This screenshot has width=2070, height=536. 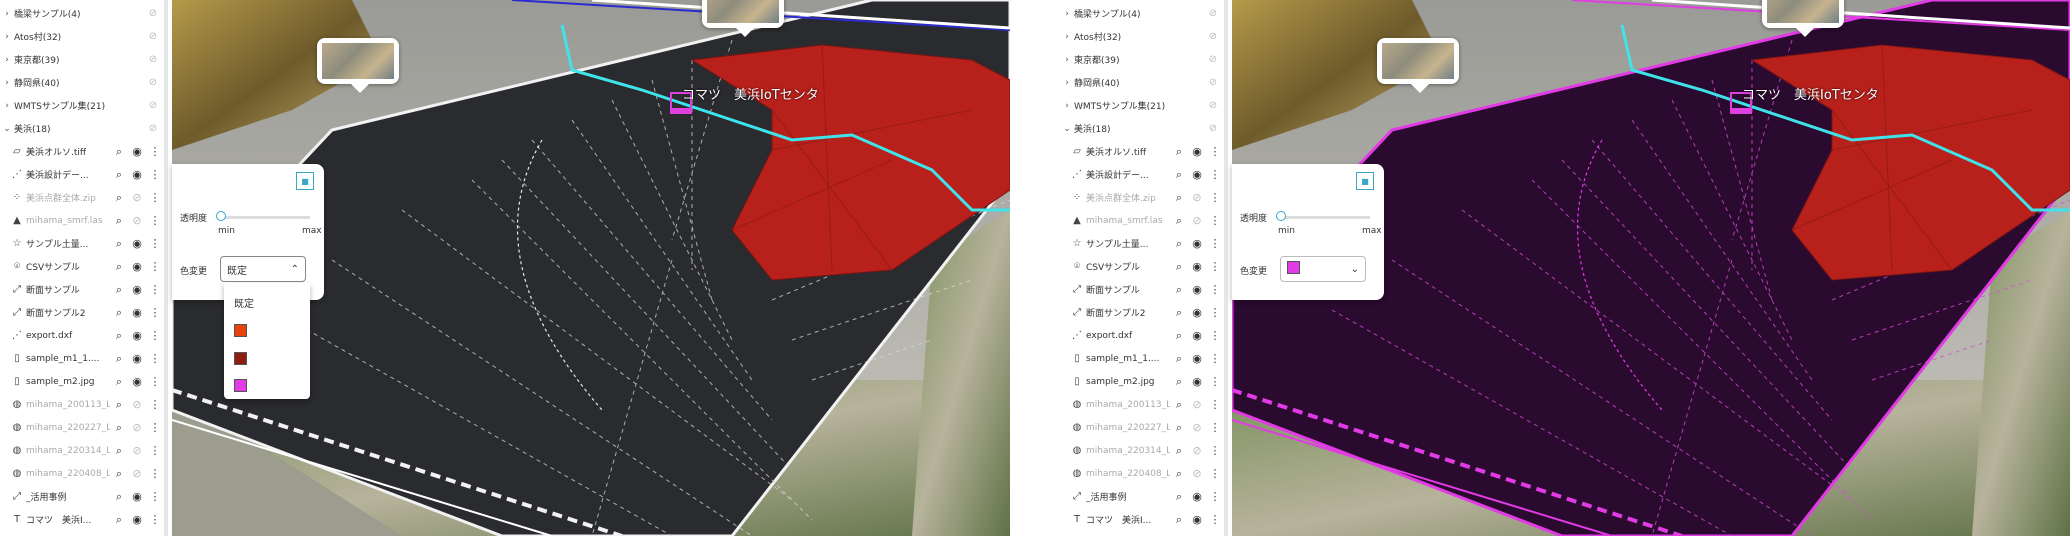 I want to click on color-option-orange, so click(x=240, y=330).